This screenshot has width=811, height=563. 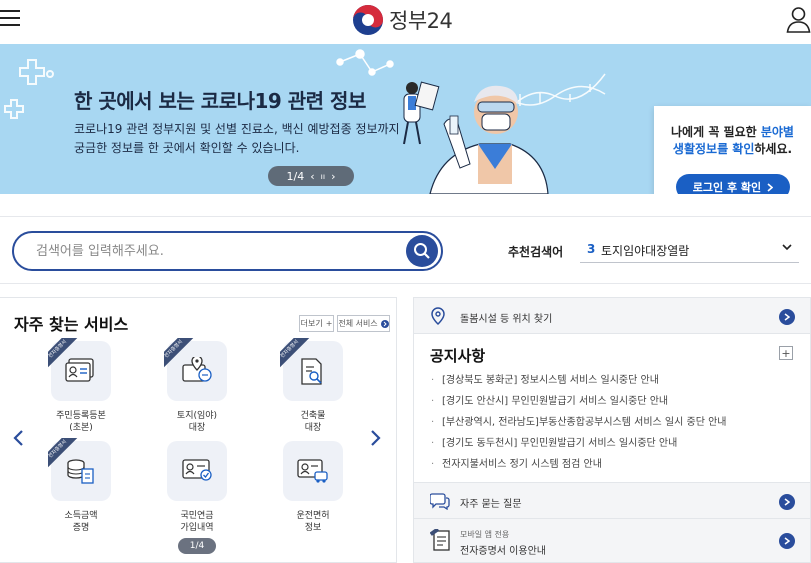 I want to click on next-slide-button: ›, so click(x=333, y=176).